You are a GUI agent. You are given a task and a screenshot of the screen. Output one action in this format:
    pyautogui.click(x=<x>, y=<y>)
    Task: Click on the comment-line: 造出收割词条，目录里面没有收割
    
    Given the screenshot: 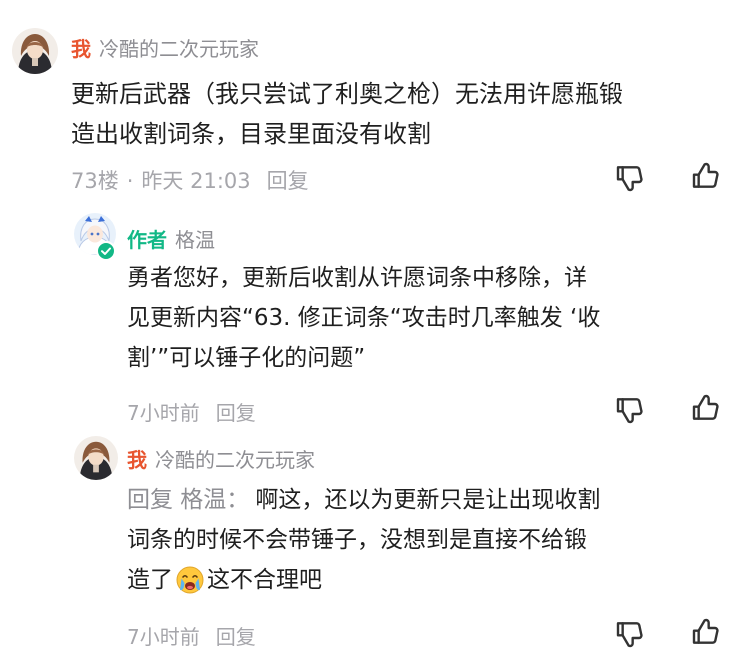 What is the action you would take?
    pyautogui.click(x=251, y=134)
    